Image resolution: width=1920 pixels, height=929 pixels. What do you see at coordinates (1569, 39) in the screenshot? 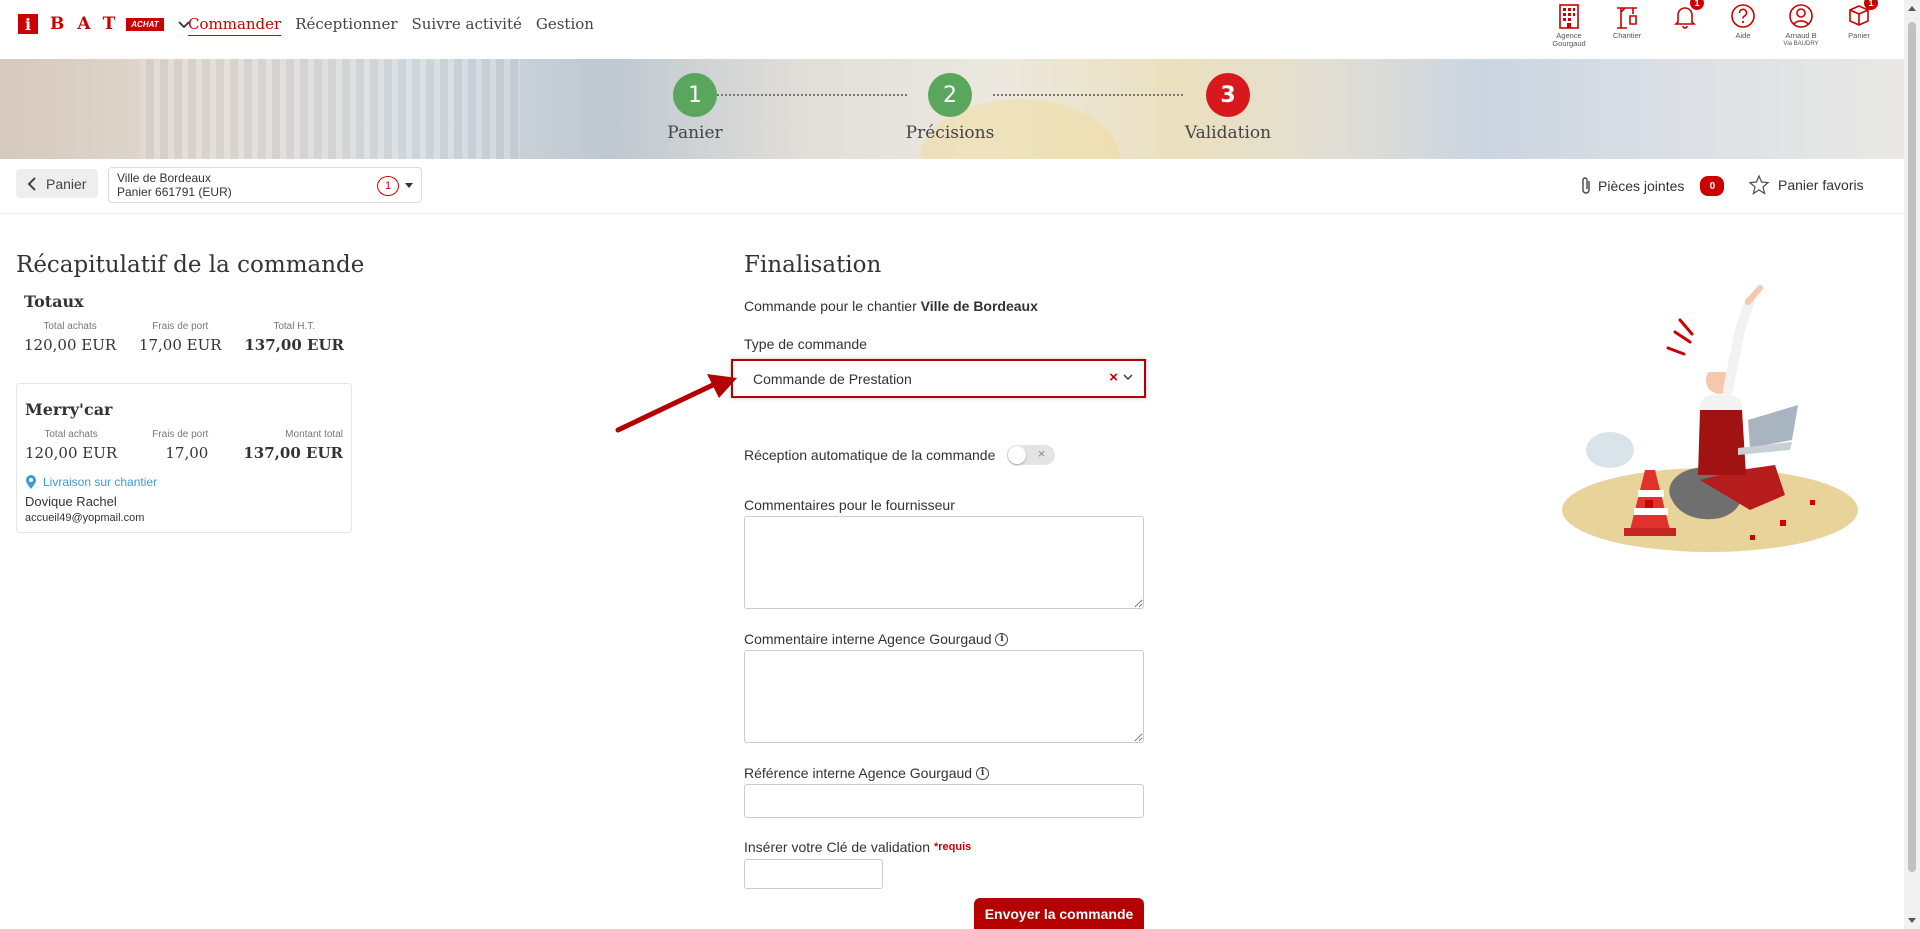
I see `agency-label: Agence Gourgaud` at bounding box center [1569, 39].